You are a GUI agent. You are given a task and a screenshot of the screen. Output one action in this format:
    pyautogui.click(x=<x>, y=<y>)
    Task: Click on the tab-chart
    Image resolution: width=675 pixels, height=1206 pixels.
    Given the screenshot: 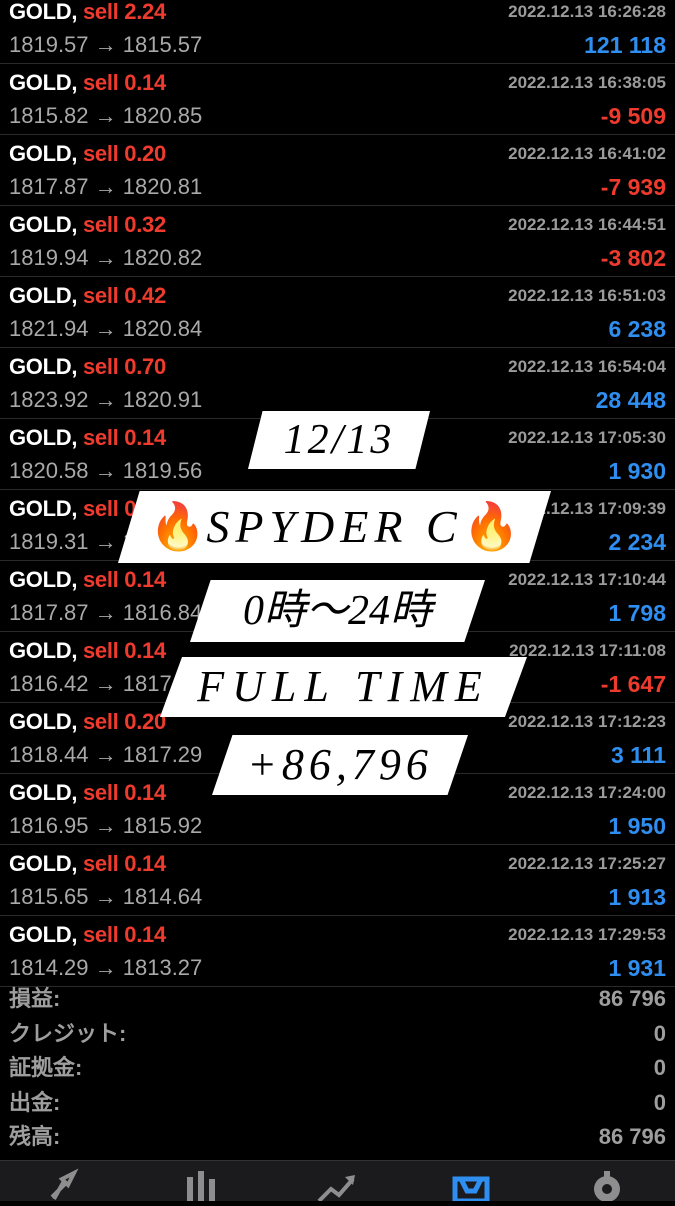 What is the action you would take?
    pyautogui.click(x=201, y=1184)
    